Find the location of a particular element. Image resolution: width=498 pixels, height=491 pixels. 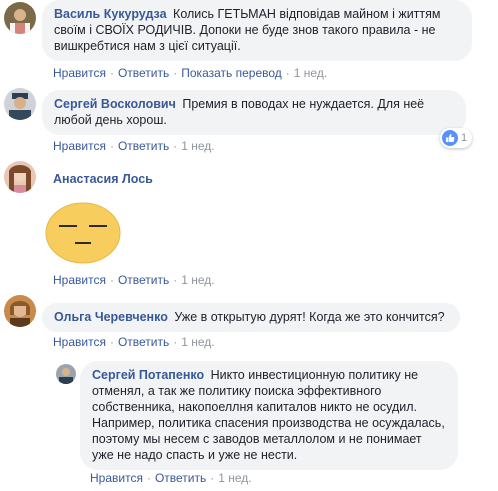

comment-author: Василь Кукурудза is located at coordinates (110, 14).